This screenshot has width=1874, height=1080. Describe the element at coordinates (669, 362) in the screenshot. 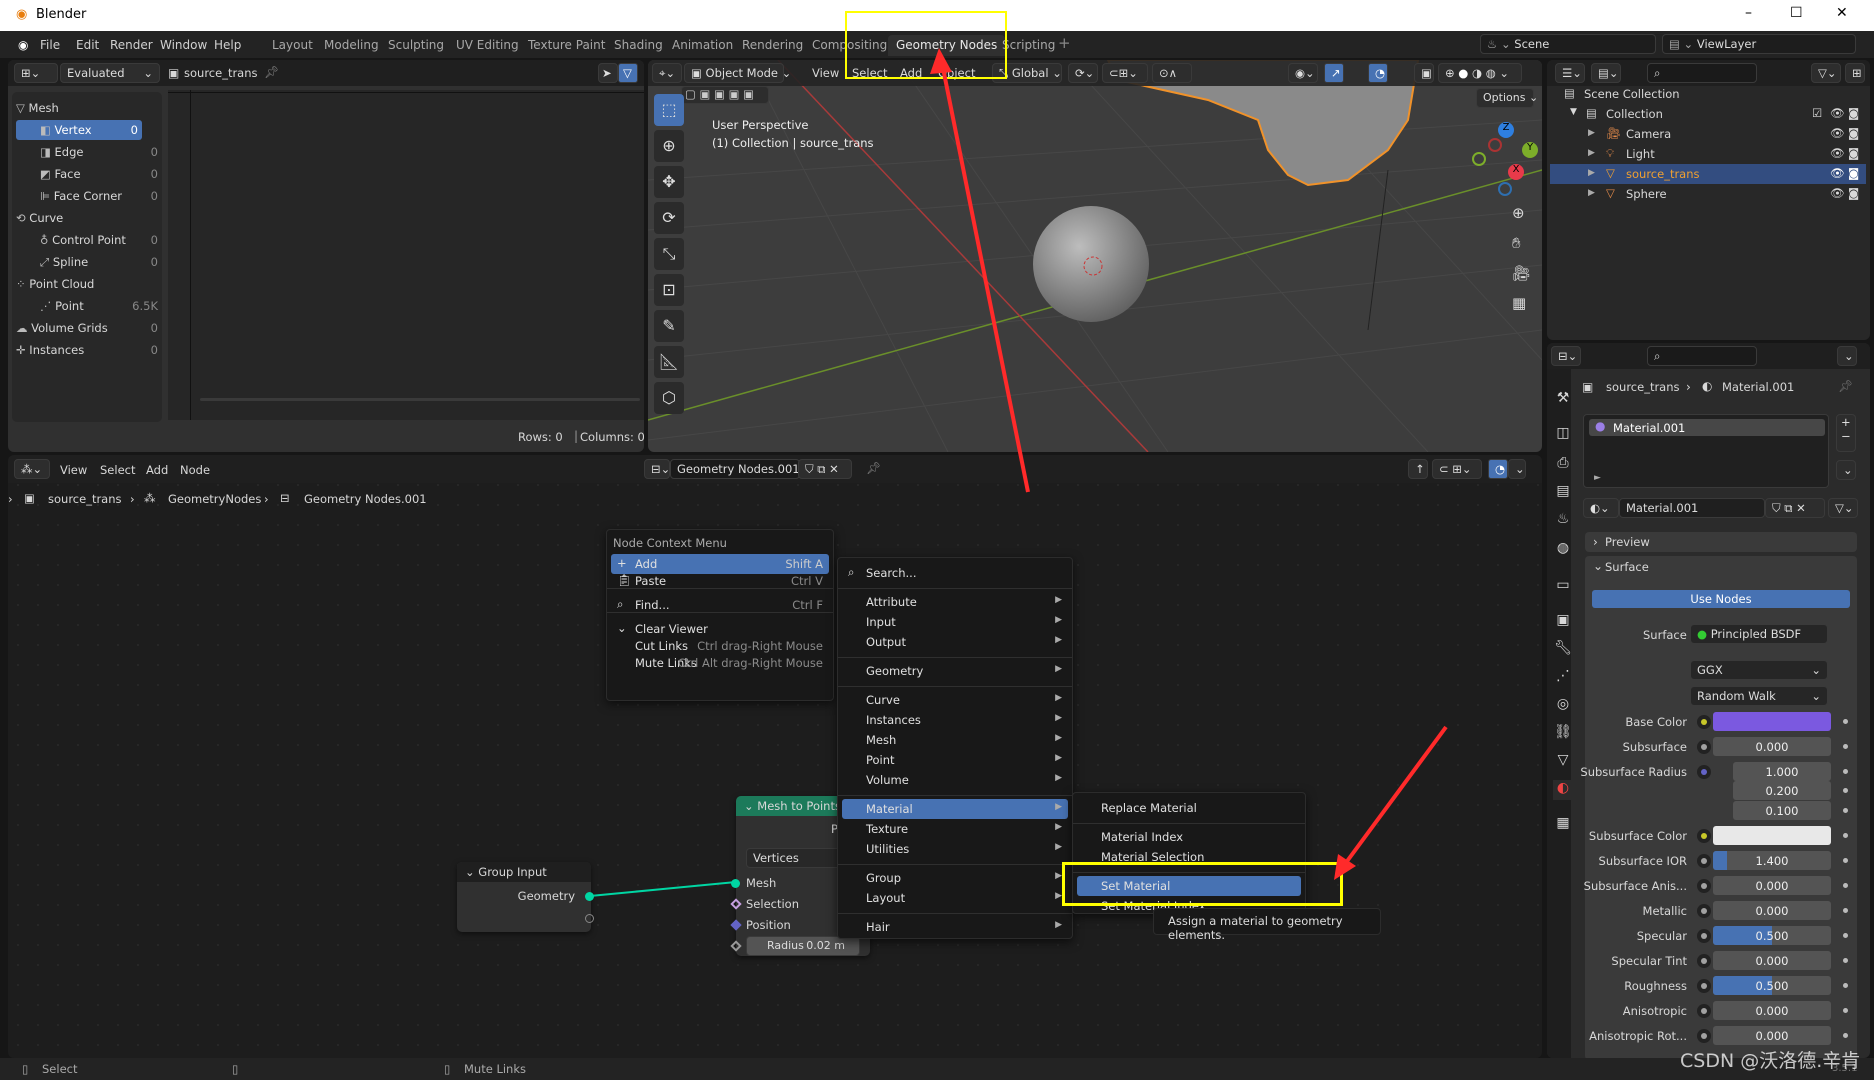

I see `measure-icon: 📐︎` at that location.